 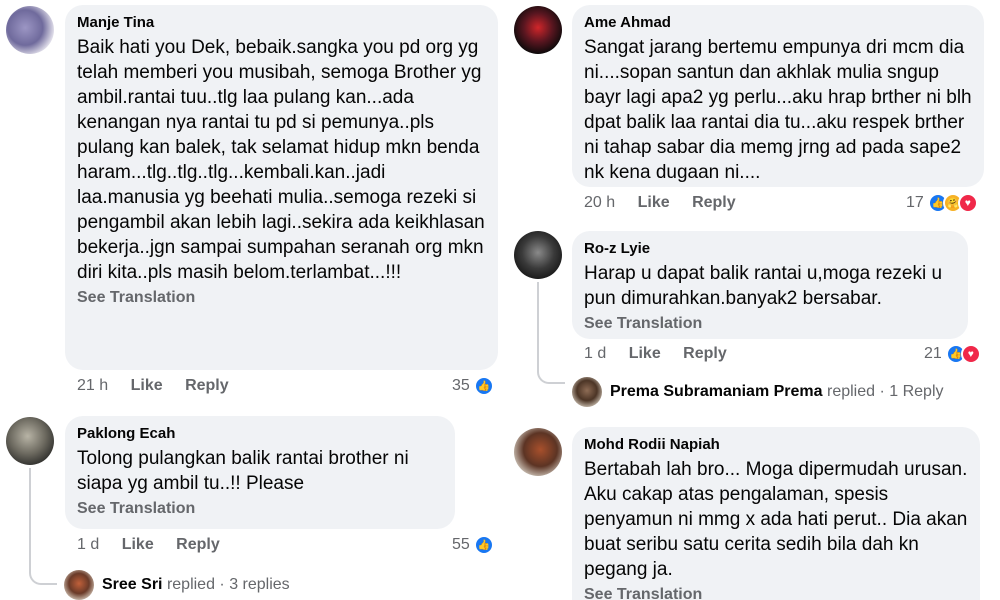 What do you see at coordinates (461, 385) in the screenshot?
I see `reaction-count: 35` at bounding box center [461, 385].